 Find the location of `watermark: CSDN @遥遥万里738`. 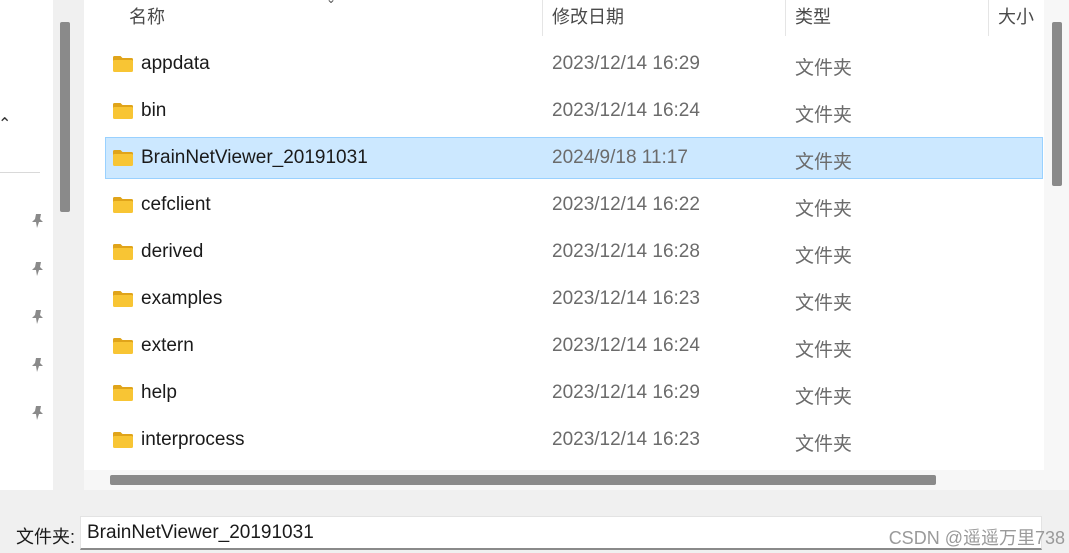

watermark: CSDN @遥遥万里738 is located at coordinates (976, 538).